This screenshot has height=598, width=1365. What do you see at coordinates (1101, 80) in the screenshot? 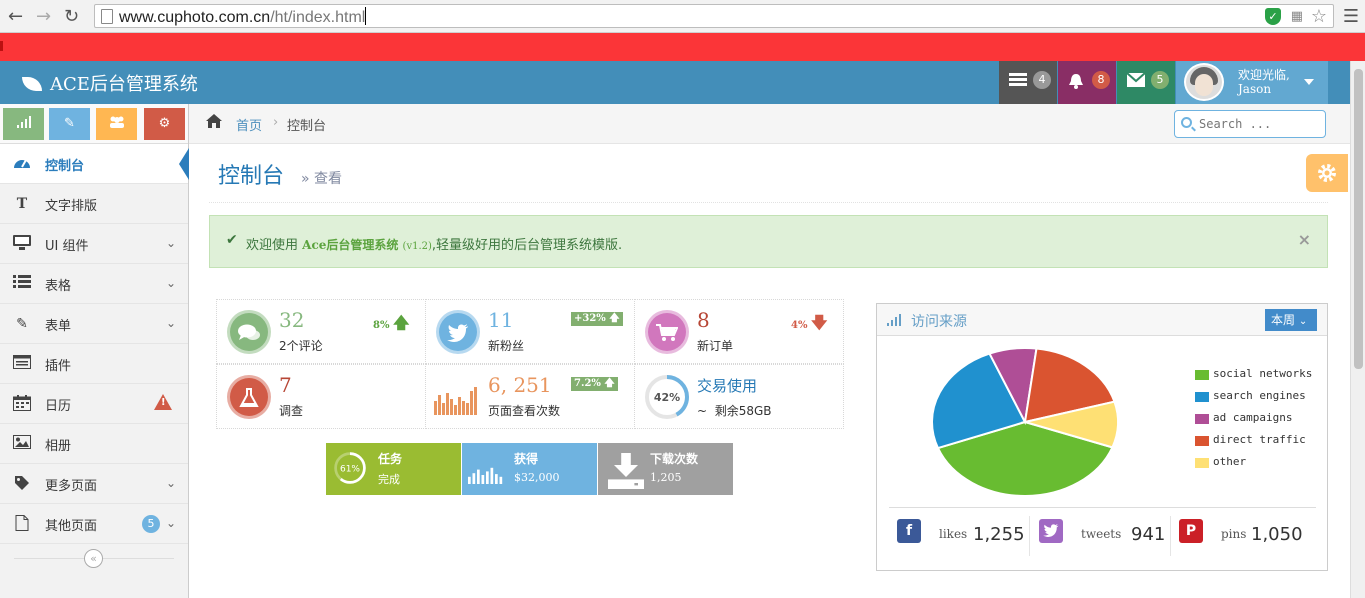
I see `notifications-badge: 8` at bounding box center [1101, 80].